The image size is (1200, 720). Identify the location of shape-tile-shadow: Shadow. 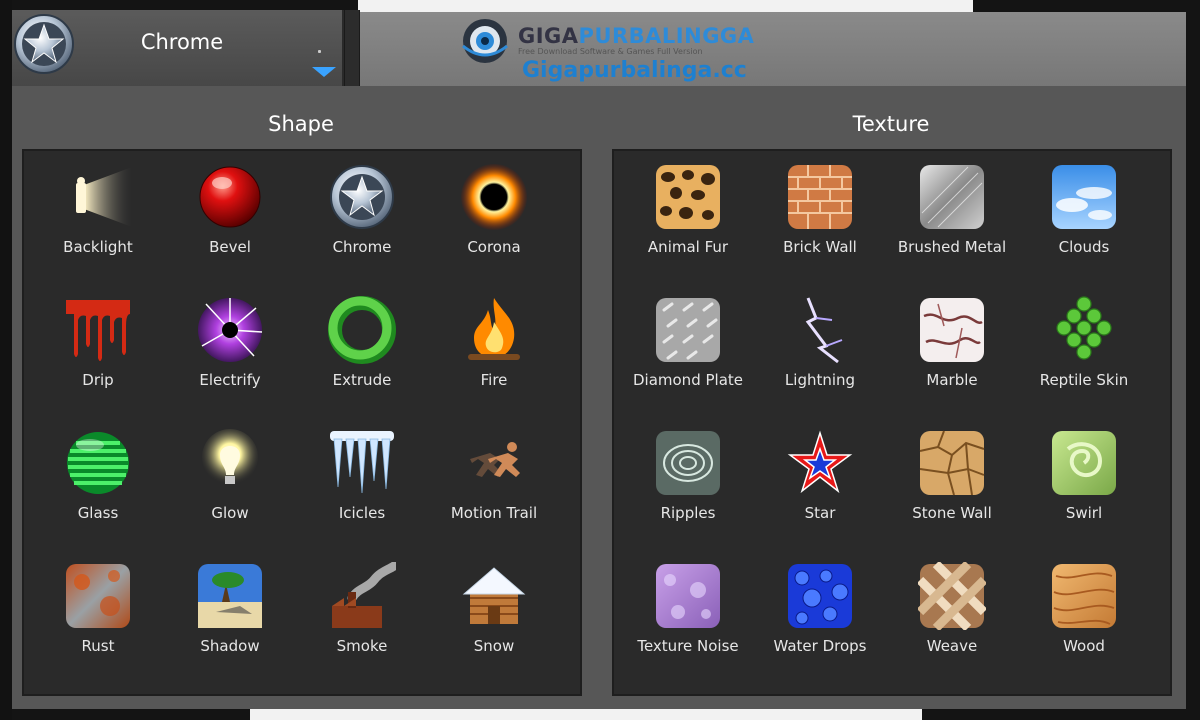
(230, 616).